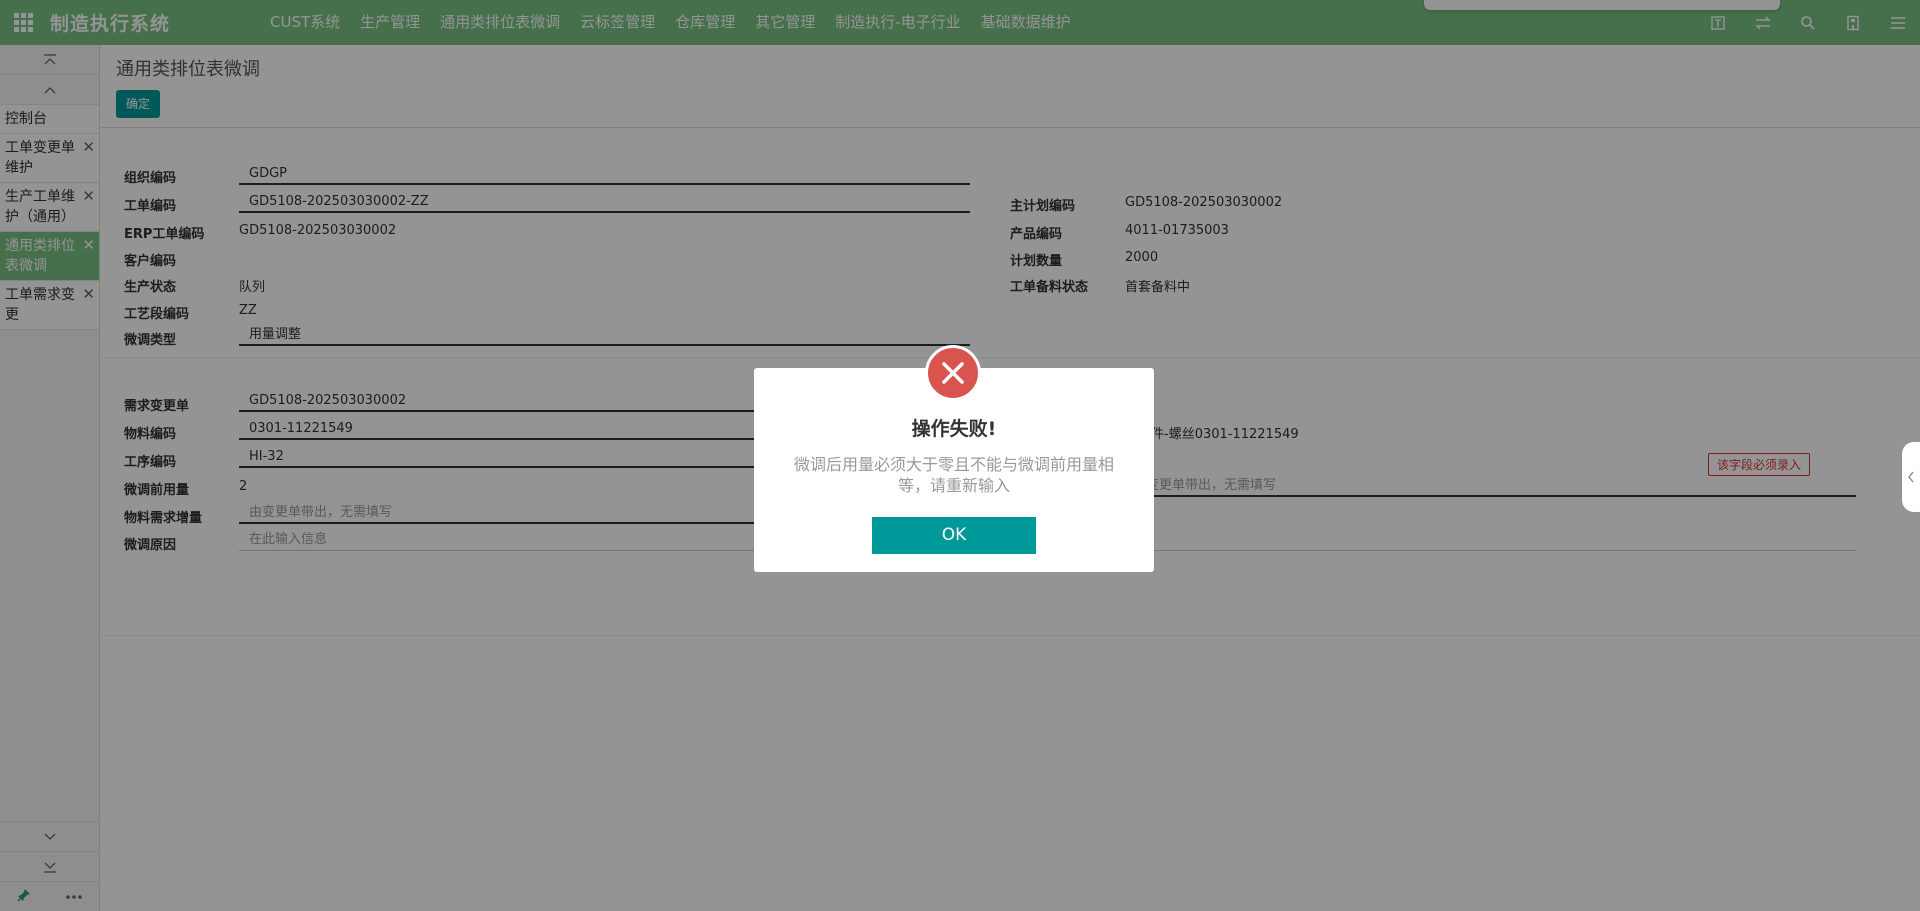  Describe the element at coordinates (953, 475) in the screenshot. I see `dialog-message: 微调后用量必须大于零且不能与微调前用量相等，请重新输入` at that location.